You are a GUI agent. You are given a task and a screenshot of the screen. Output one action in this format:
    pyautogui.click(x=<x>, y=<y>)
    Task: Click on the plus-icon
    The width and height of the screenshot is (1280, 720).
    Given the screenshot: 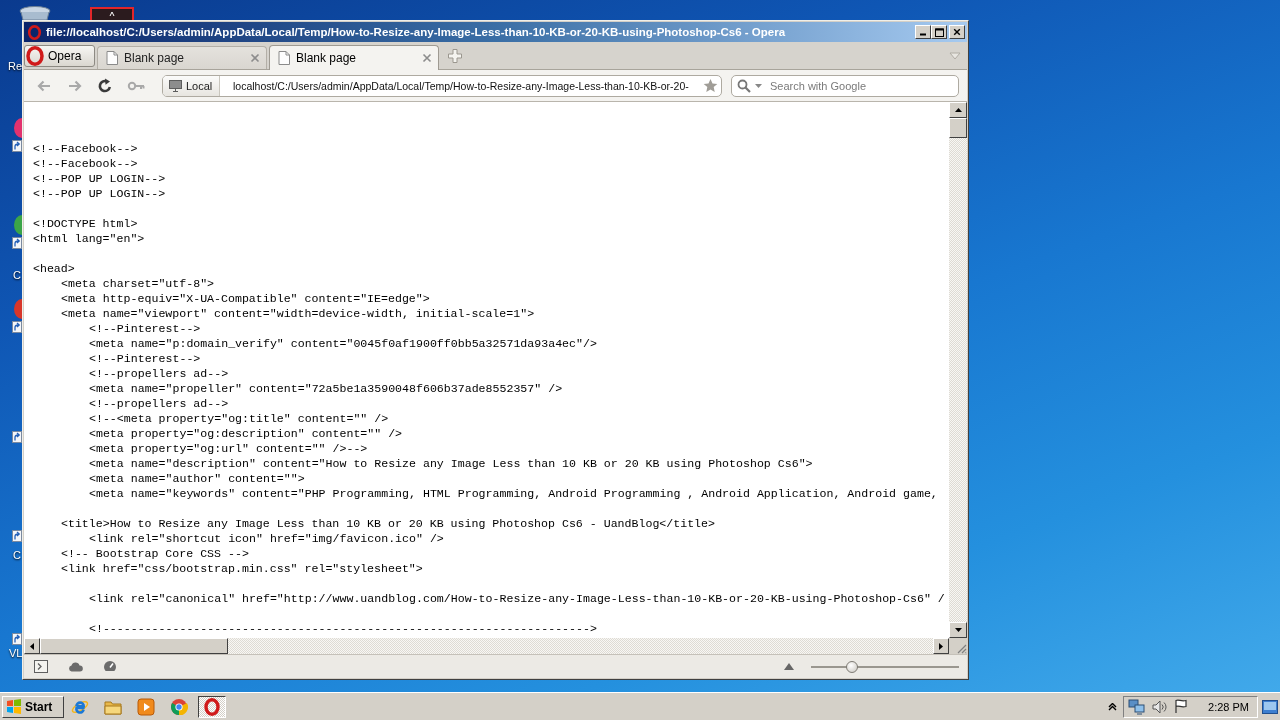 What is the action you would take?
    pyautogui.click(x=455, y=55)
    